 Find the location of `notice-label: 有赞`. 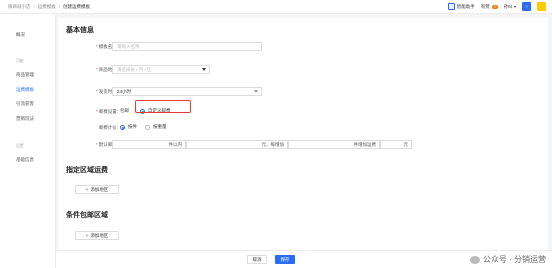

notice-label: 有赞 is located at coordinates (485, 6).